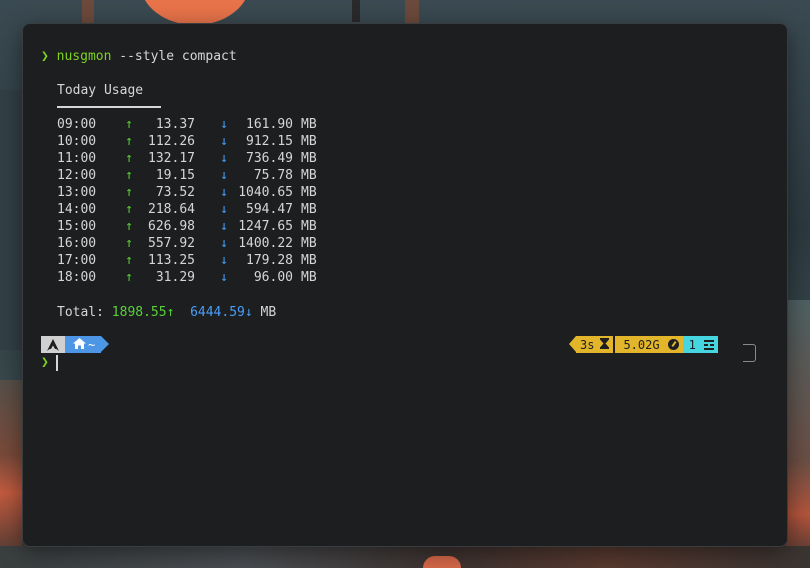 This screenshot has height=568, width=810. Describe the element at coordinates (708, 344) in the screenshot. I see `list-icon` at that location.